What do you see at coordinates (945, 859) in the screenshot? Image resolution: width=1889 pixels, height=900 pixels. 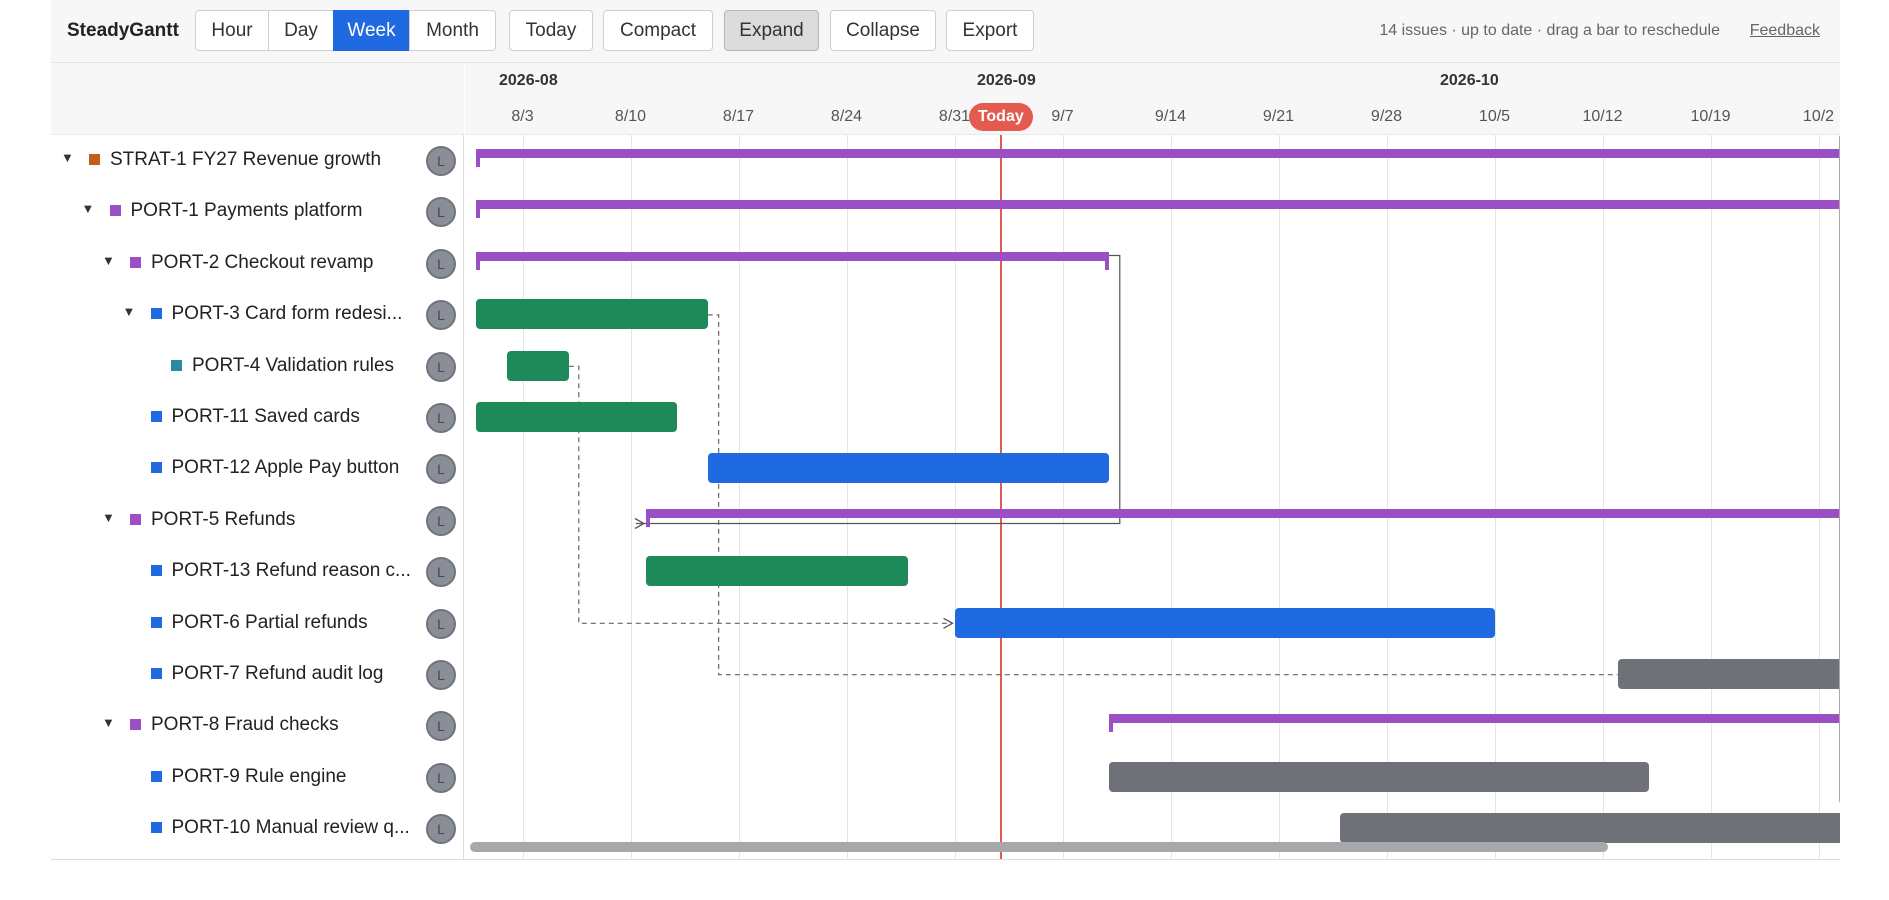 I see `bottom-divider` at bounding box center [945, 859].